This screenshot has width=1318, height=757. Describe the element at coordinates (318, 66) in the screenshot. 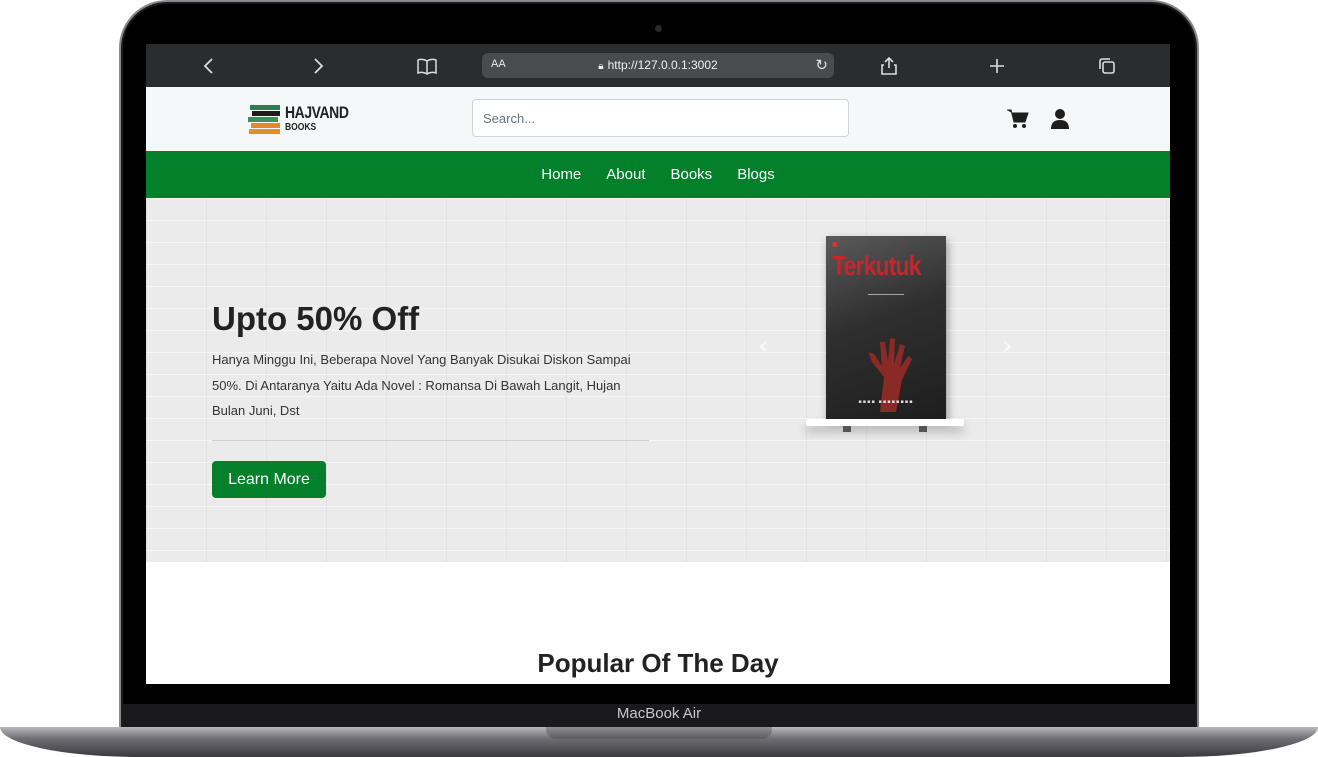

I see `forward-icon` at that location.